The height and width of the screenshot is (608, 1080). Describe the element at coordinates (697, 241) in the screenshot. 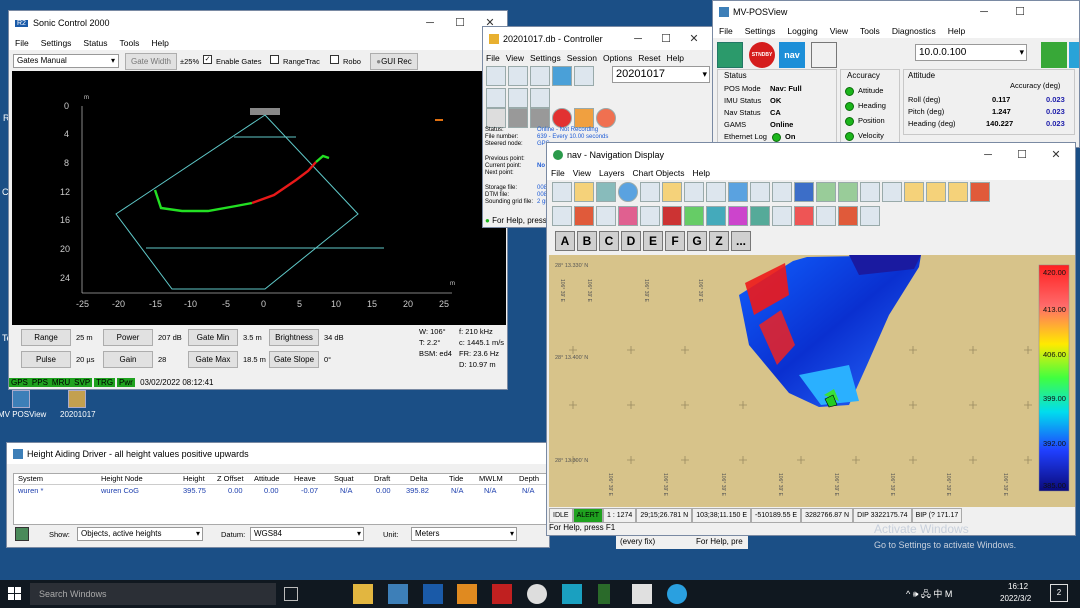

I see `layer-g-button: G` at that location.